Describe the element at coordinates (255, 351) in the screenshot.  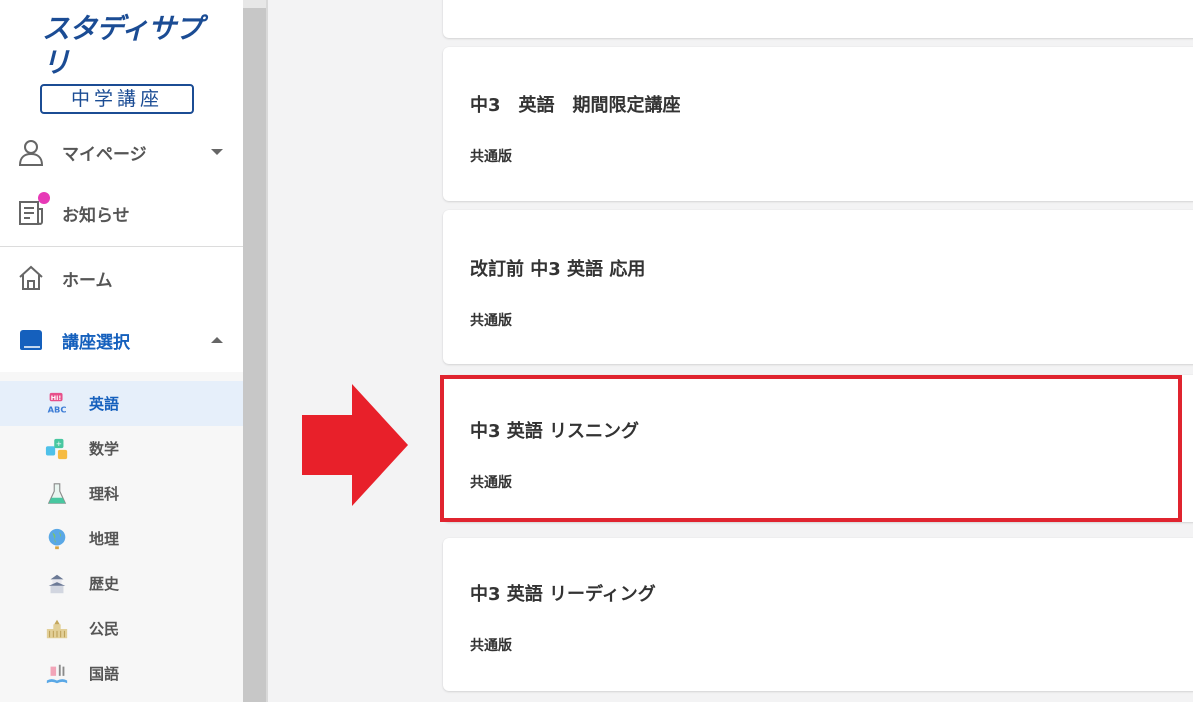
I see `sidebar-scrollbar` at that location.